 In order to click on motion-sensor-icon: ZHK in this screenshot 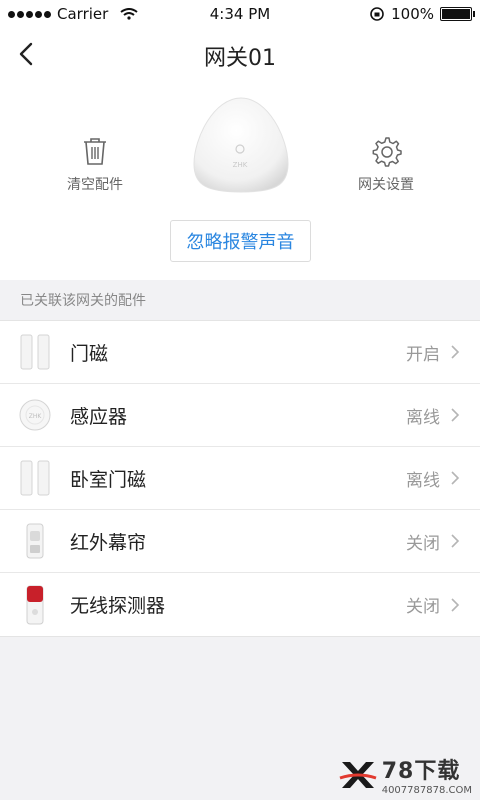, I will do `click(35, 415)`.